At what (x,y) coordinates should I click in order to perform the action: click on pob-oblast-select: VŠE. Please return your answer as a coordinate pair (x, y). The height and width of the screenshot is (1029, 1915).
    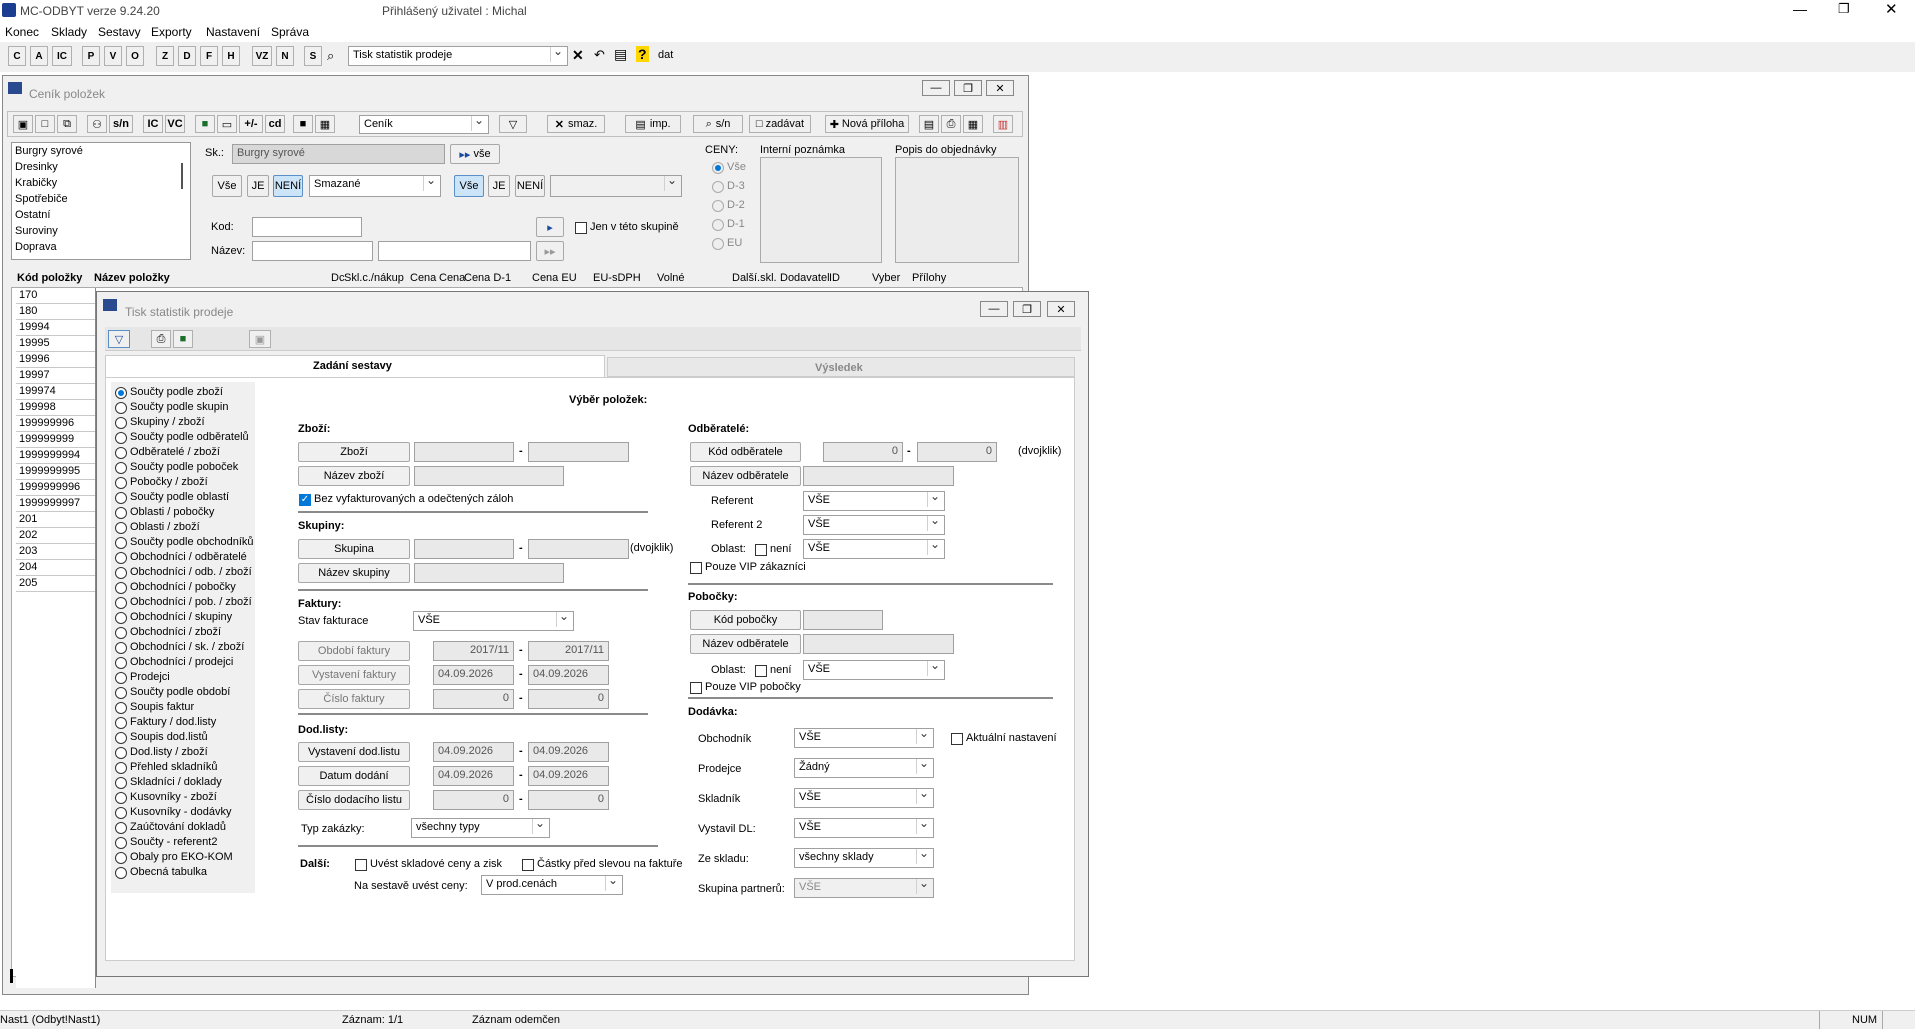
    Looking at the image, I should click on (874, 670).